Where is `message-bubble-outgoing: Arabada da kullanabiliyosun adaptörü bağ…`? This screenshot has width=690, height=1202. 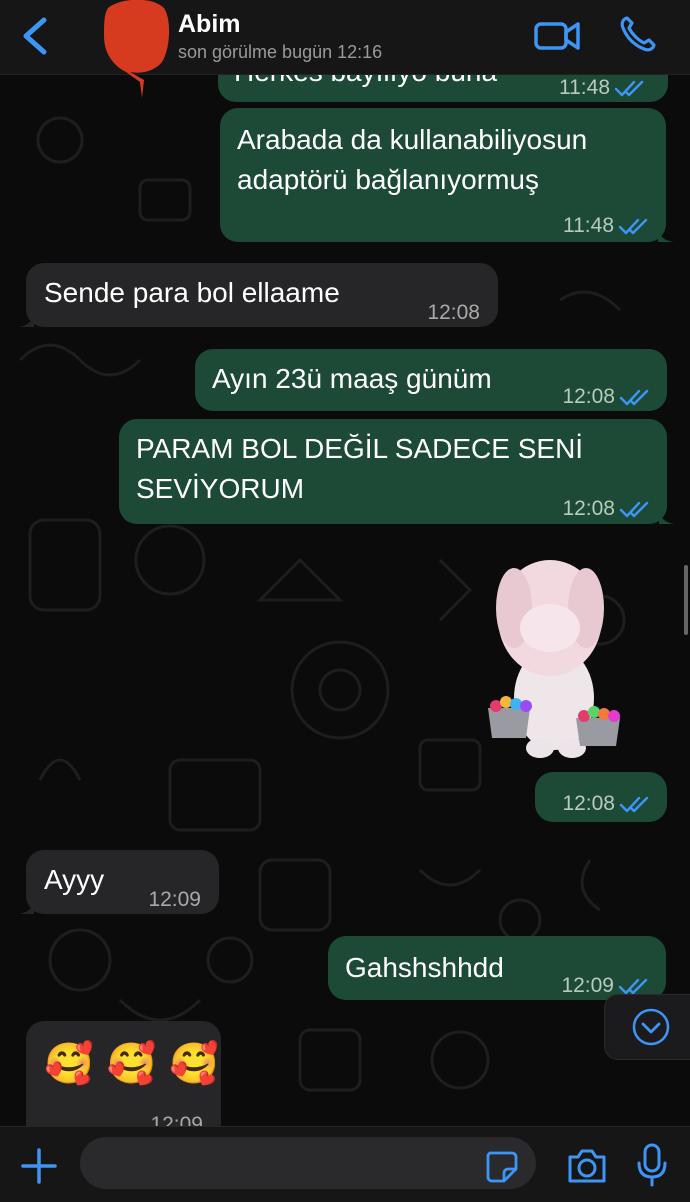 message-bubble-outgoing: Arabada da kullanabiliyosun adaptörü bağ… is located at coordinates (447, 175).